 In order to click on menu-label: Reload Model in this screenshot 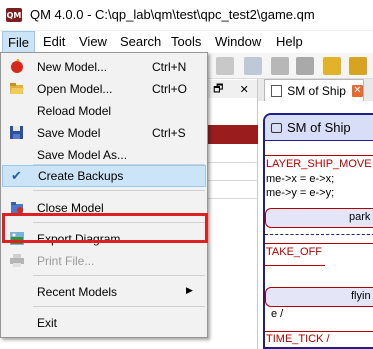, I will do `click(74, 111)`.